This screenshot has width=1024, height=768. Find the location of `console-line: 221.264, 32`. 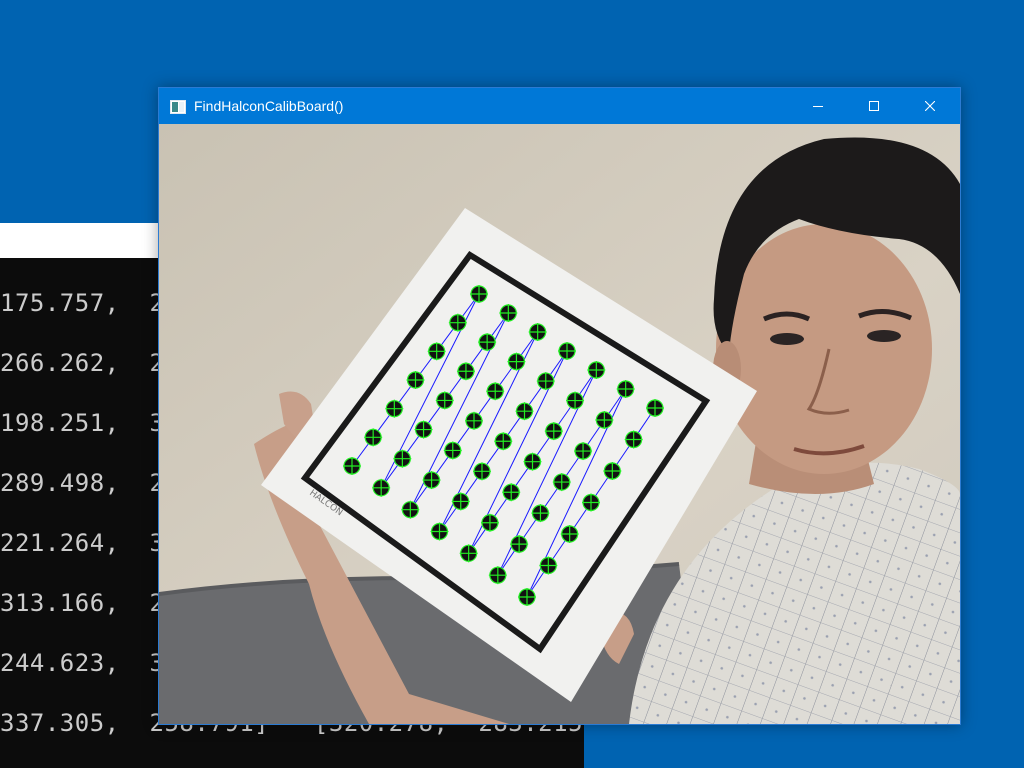

console-line: 221.264, 32 is located at coordinates (90, 543).